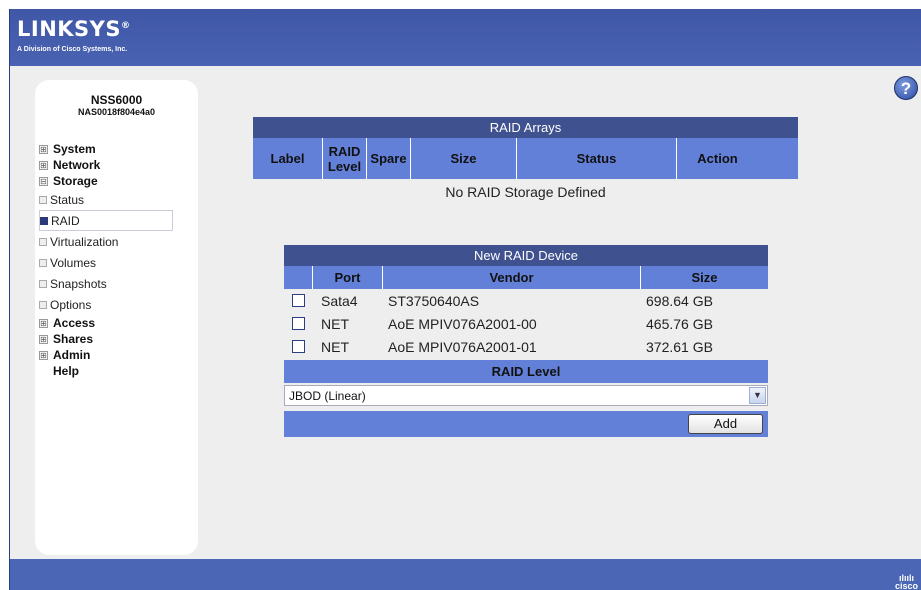 This screenshot has height=590, width=921. I want to click on table-row: NET AoE MPIV076A2001-01 372.61 GB, so click(526, 346).